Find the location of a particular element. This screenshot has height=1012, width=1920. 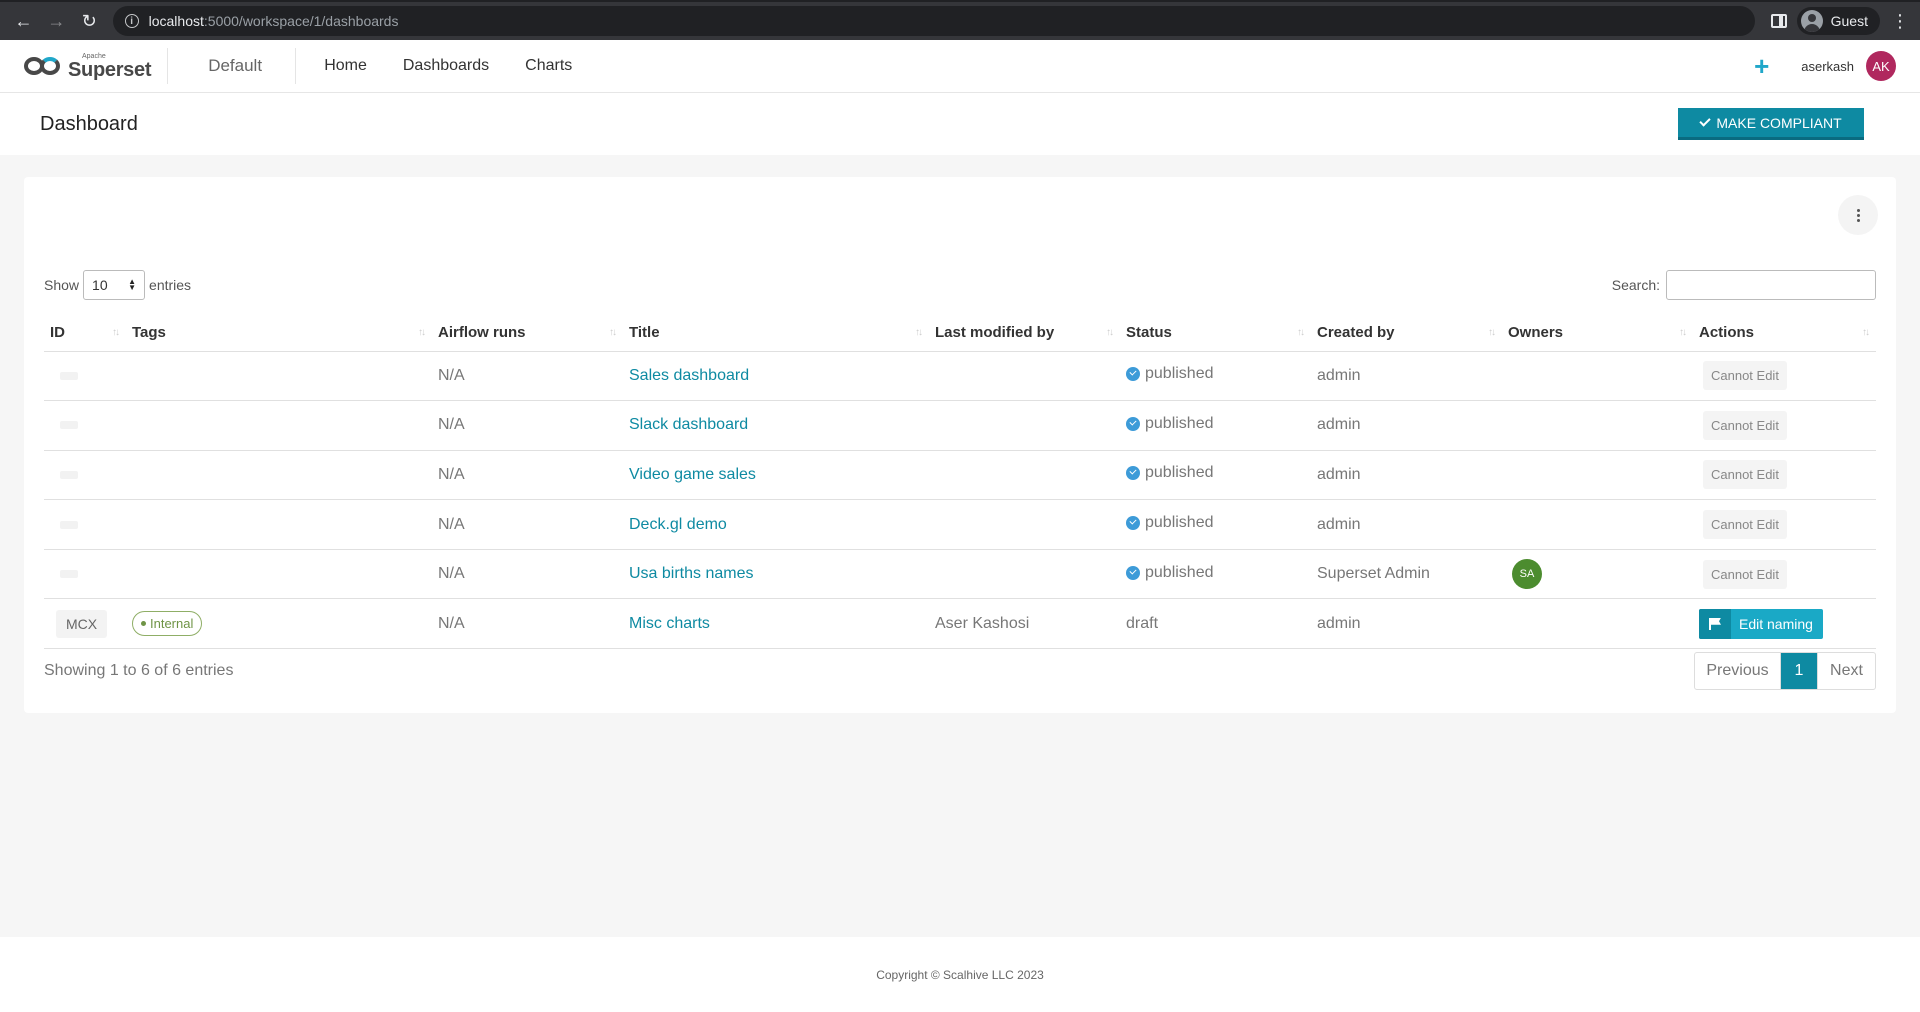

column-header-actions: Actions ↑↓ is located at coordinates (1784, 333).